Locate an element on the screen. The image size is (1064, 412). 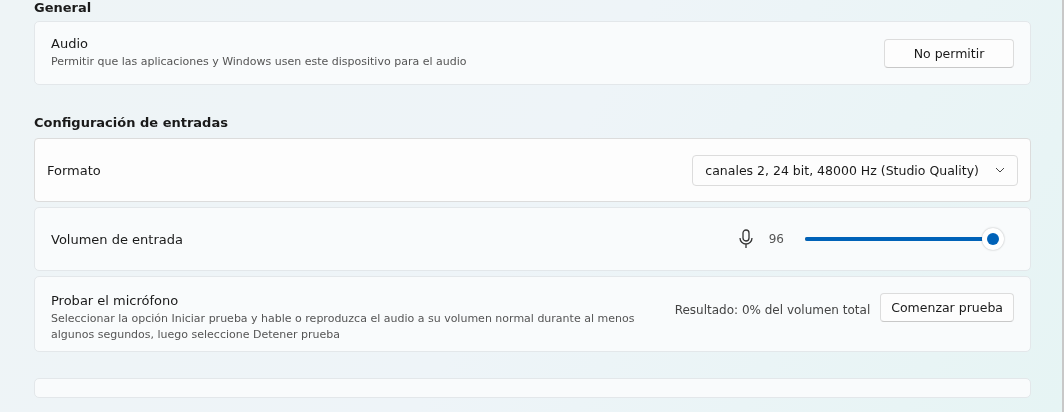
setting-description: Permitir que las aplicaciones y Windows usen este dispositivo para el audio is located at coordinates (259, 62).